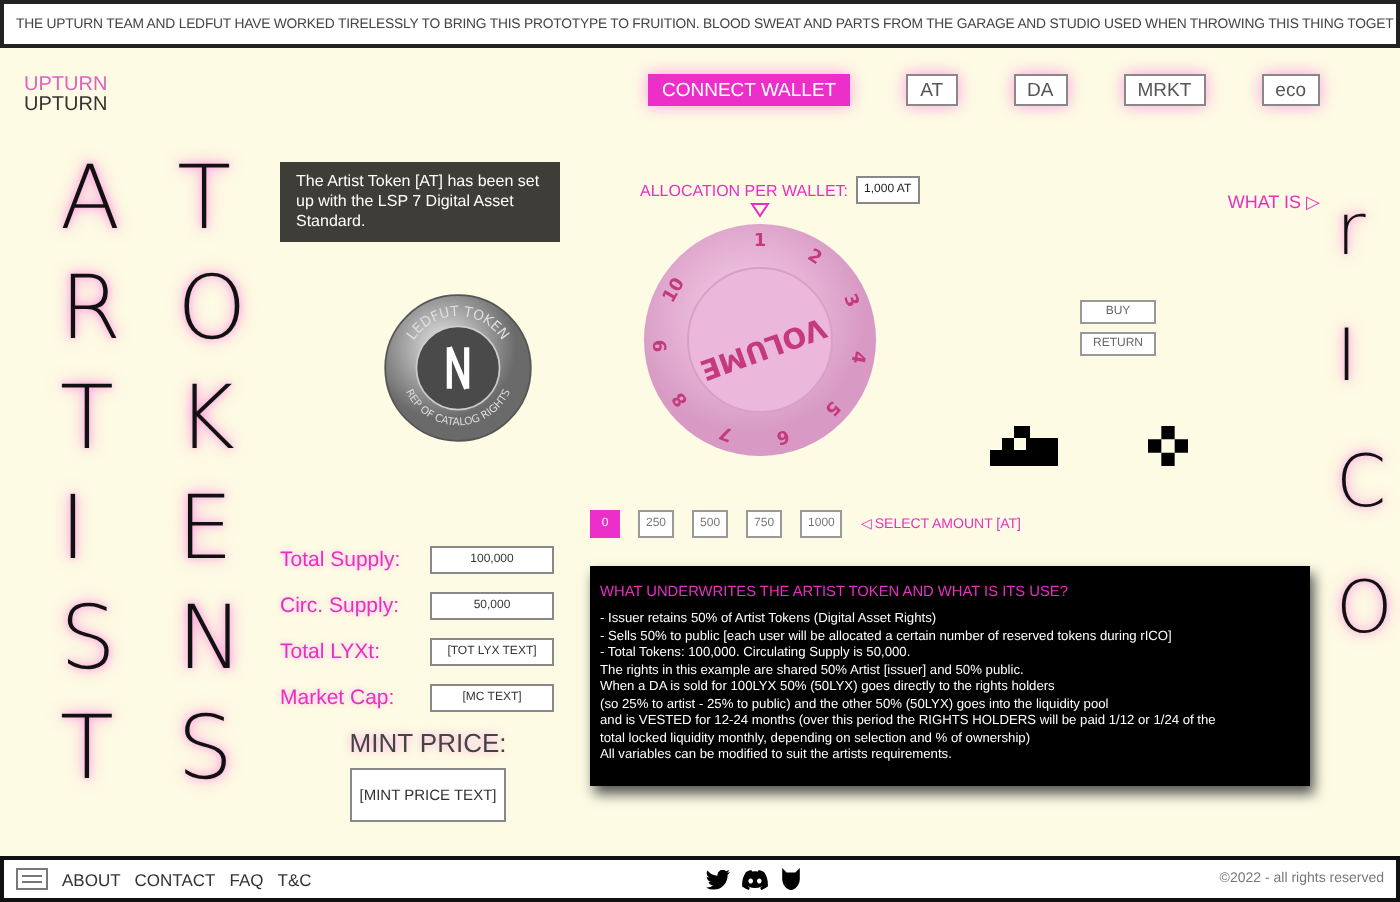  Describe the element at coordinates (1164, 90) in the screenshot. I see `nav-button: MRKT` at that location.